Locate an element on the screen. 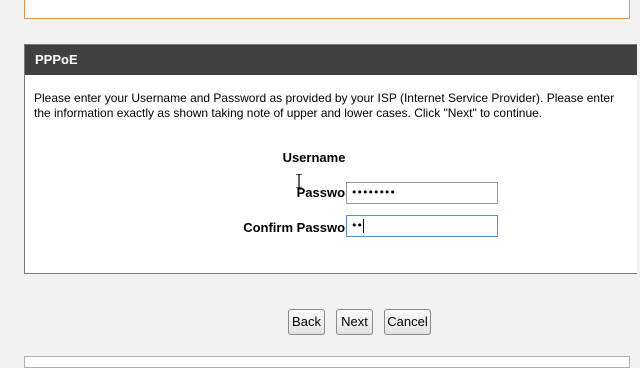 The height and width of the screenshot is (368, 640). cancel-button: Cancel is located at coordinates (407, 322).